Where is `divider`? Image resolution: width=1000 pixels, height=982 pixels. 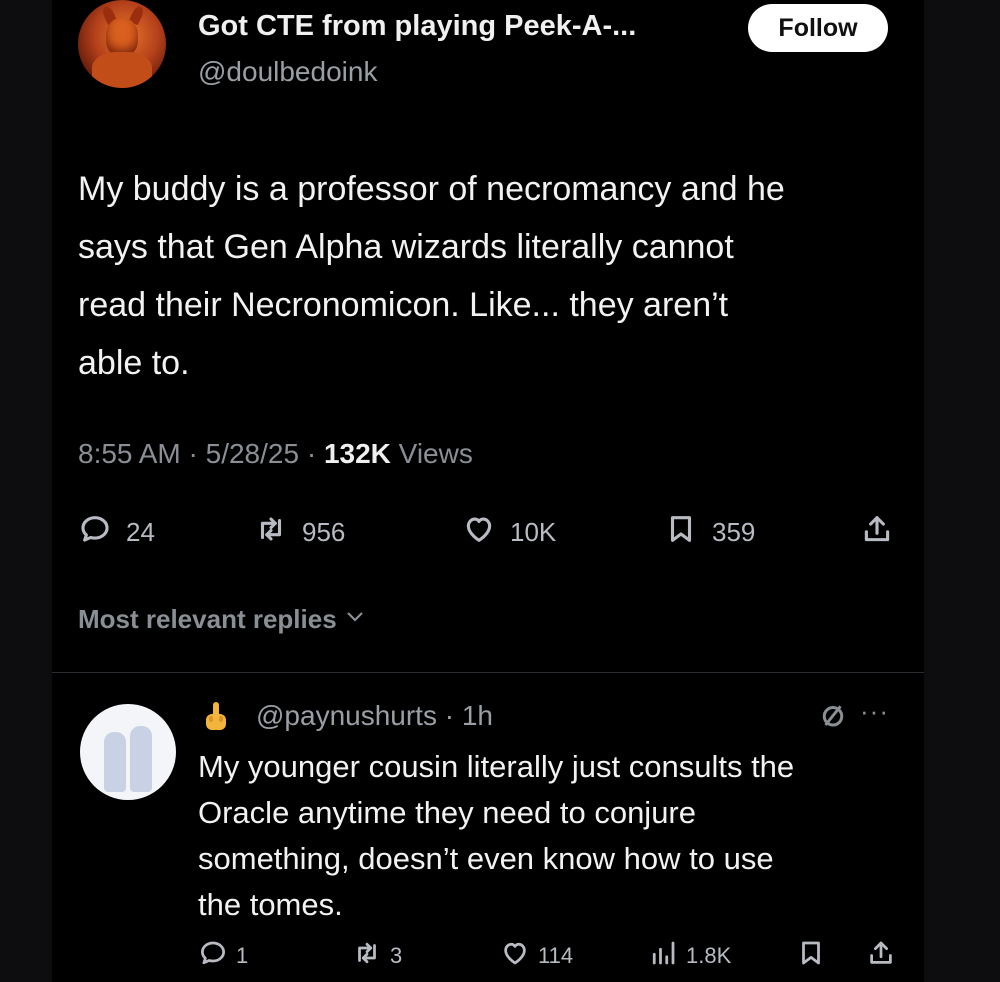
divider is located at coordinates (488, 672).